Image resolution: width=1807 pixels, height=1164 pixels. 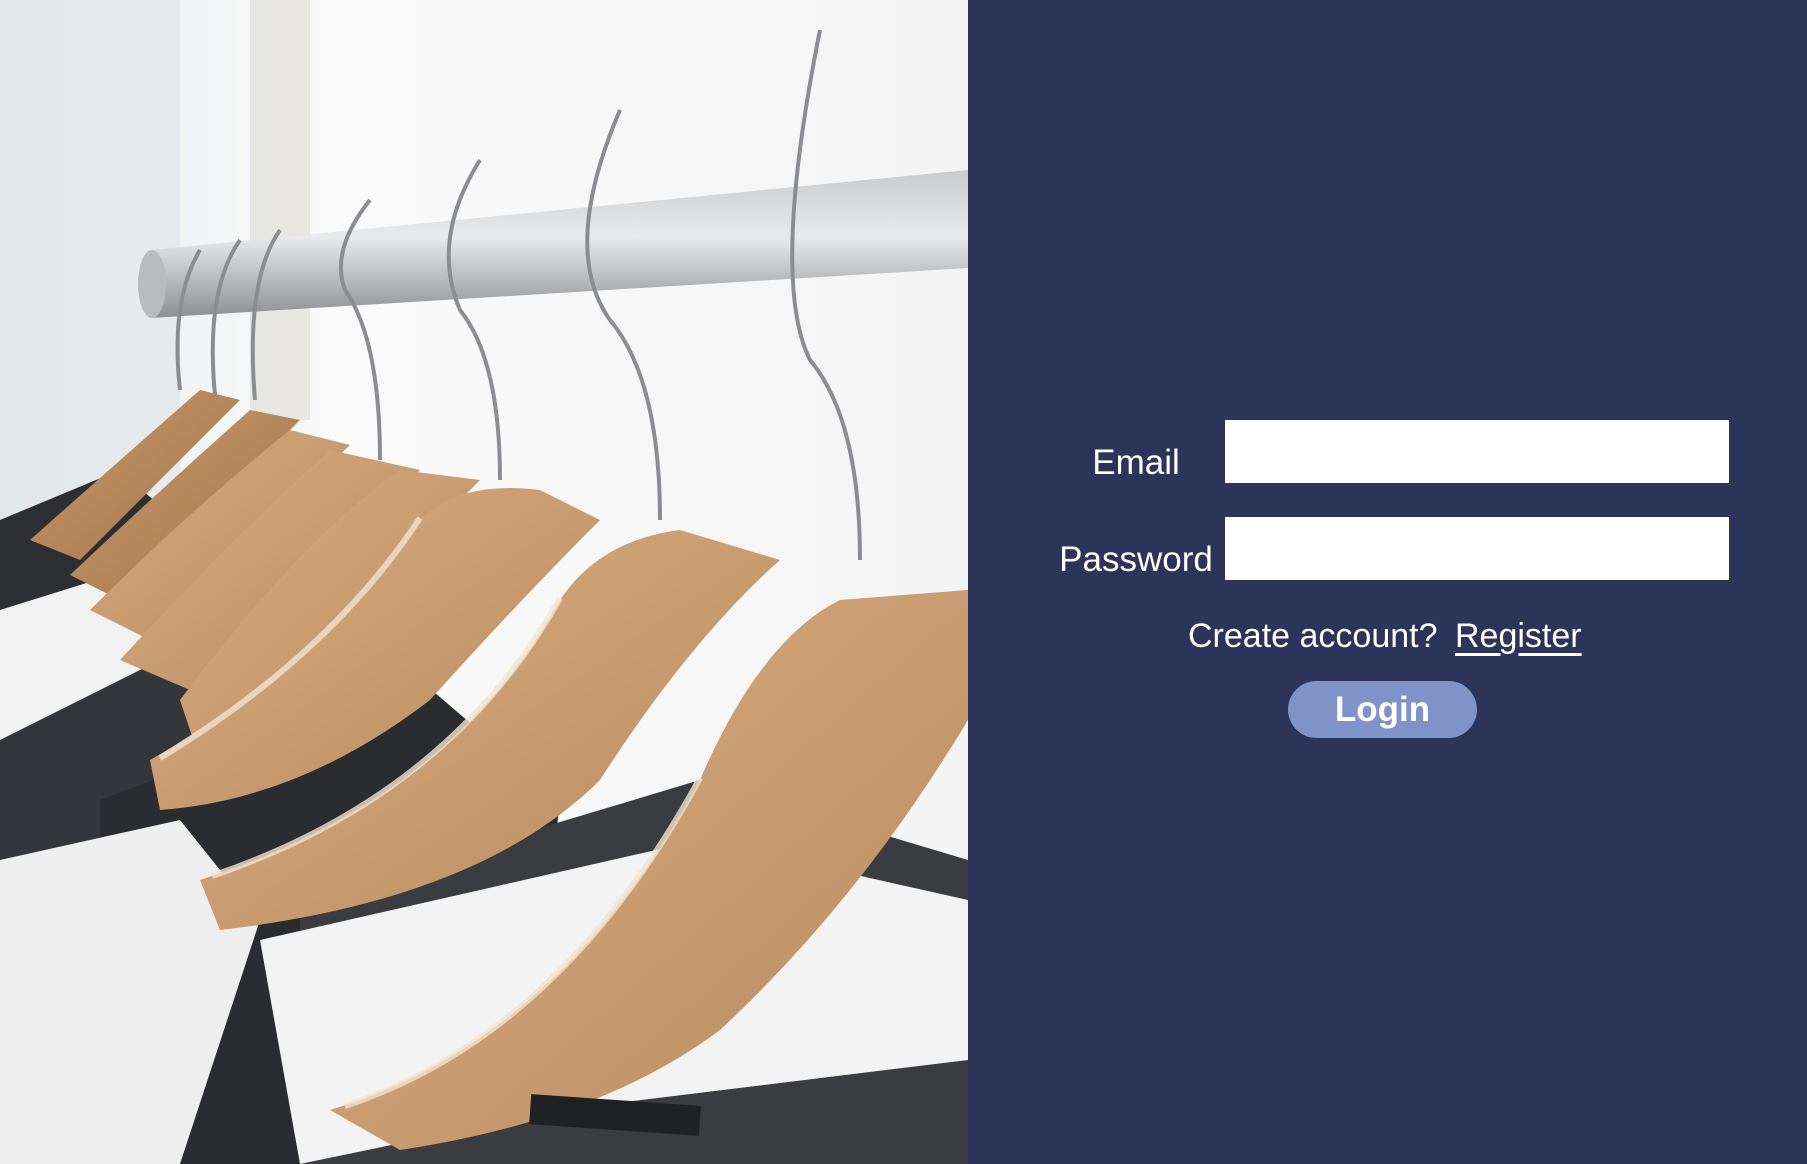 I want to click on email-label: Email, so click(x=1136, y=462).